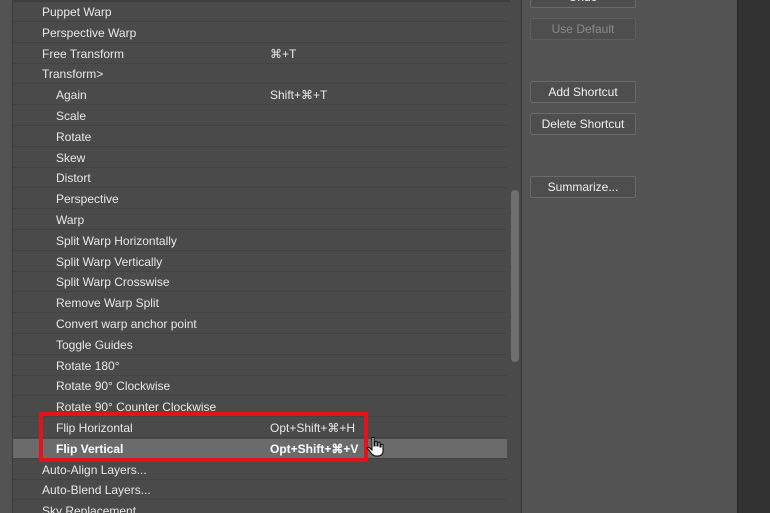  I want to click on command-label: Distort, so click(73, 178).